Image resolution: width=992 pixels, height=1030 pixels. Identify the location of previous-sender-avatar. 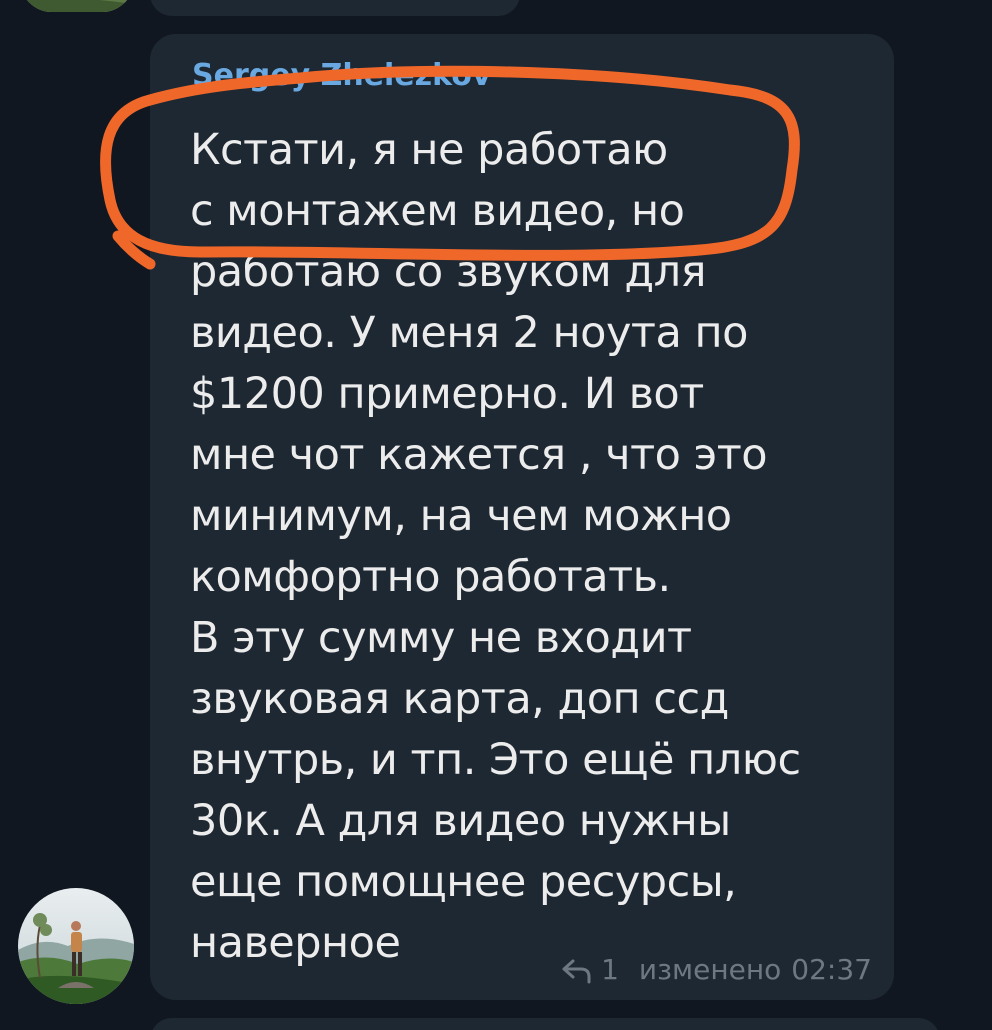
(77, 6).